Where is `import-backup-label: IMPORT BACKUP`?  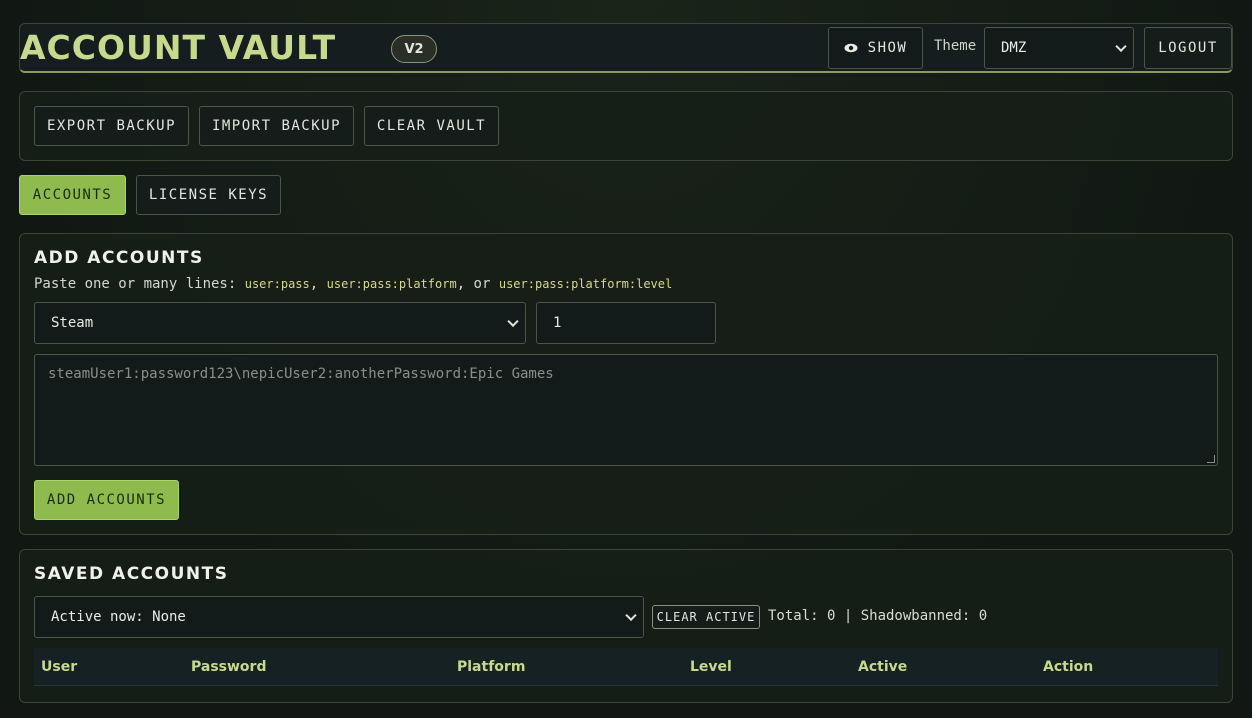
import-backup-label: IMPORT BACKUP is located at coordinates (276, 126).